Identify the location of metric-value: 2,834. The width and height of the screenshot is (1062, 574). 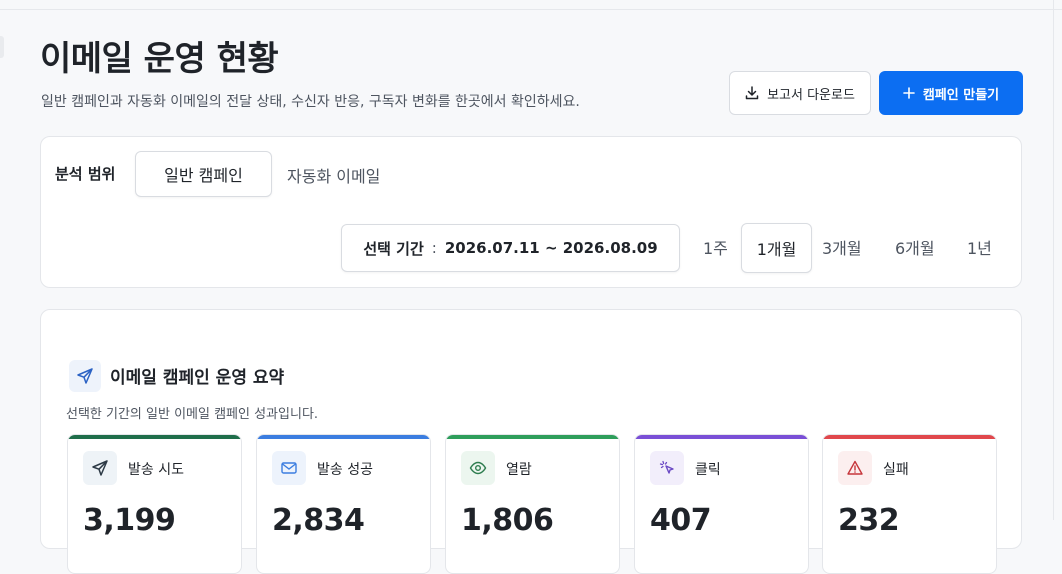
(318, 520).